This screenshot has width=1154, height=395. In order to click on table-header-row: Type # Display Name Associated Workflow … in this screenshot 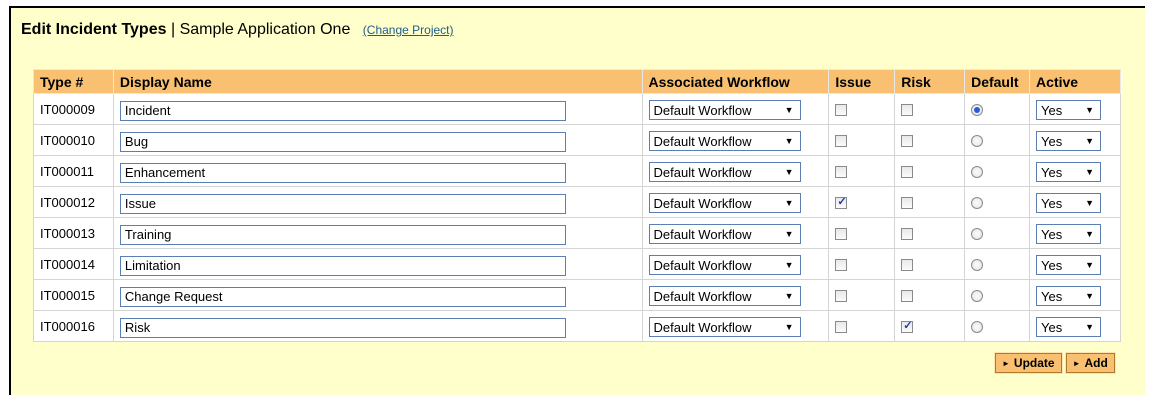, I will do `click(577, 81)`.